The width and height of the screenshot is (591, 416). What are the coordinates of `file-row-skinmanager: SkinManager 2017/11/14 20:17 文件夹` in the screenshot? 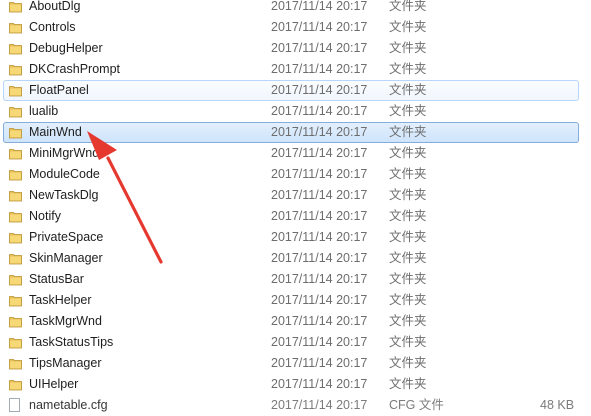 It's located at (295, 258).